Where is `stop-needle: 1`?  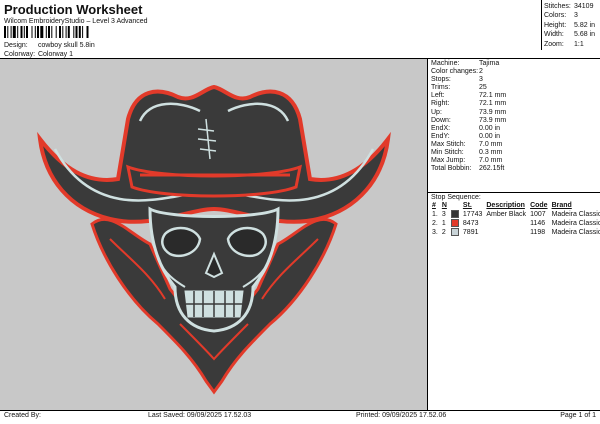
stop-needle: 1 is located at coordinates (443, 223).